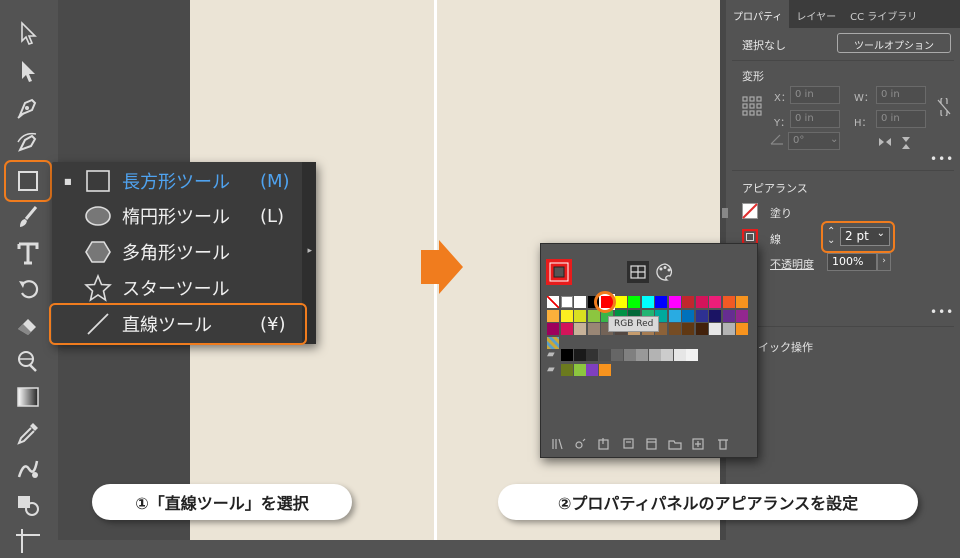  I want to click on stroke-dropdown-icon: ⌄, so click(881, 233).